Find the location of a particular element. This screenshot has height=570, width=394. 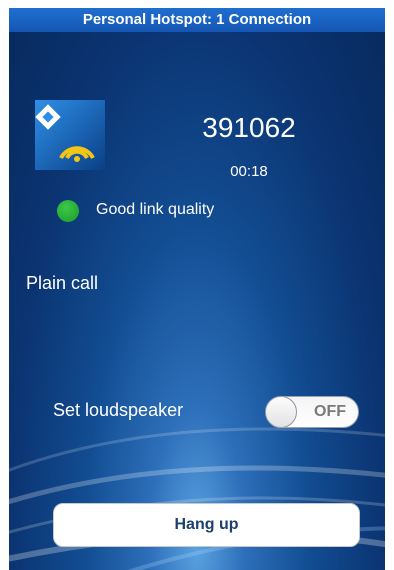

loudspeaker-toggle: OFF is located at coordinates (312, 412).